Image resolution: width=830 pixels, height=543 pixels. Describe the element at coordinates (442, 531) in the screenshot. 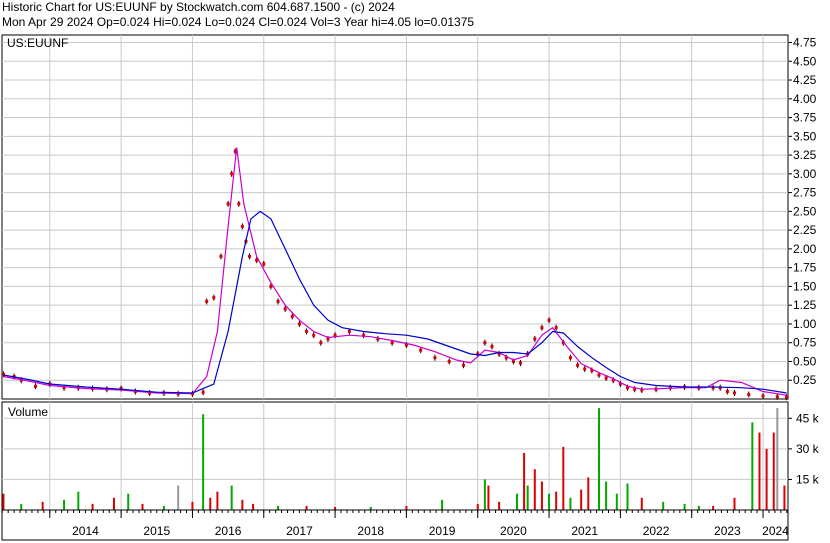

I see `x-tick-label: 2019` at that location.